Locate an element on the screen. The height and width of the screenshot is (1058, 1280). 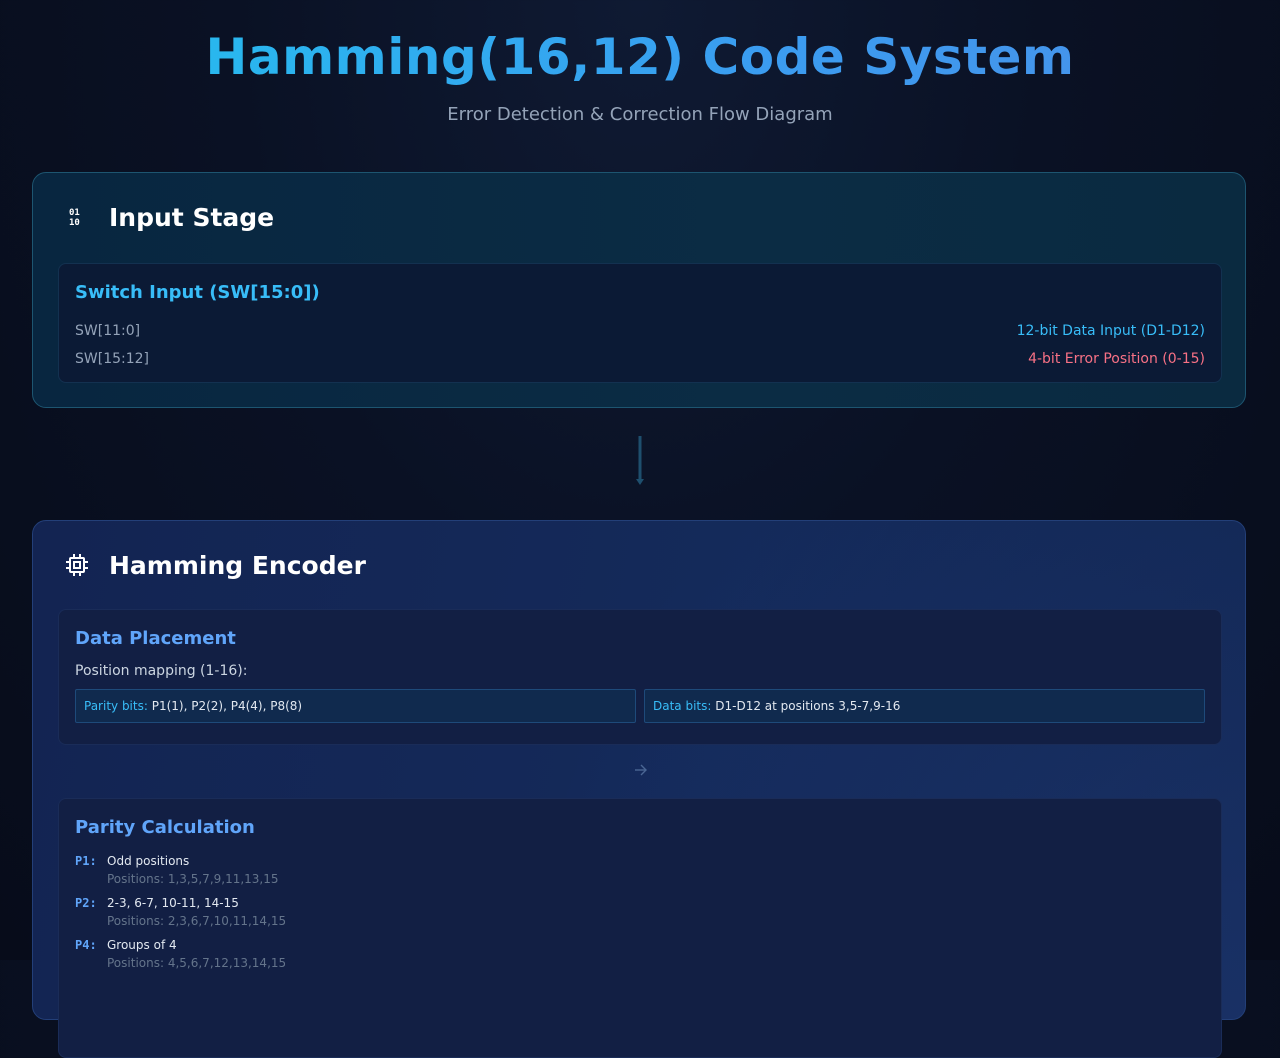
parity-key: P2: is located at coordinates (86, 903).